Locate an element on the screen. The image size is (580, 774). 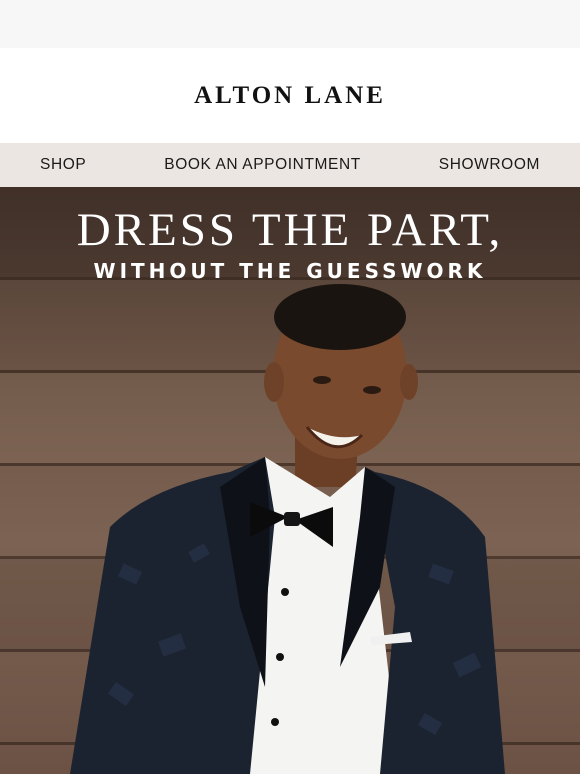
main-nav: SHOP BOOK AN APPOINTMENT SHOWROOM is located at coordinates (290, 165).